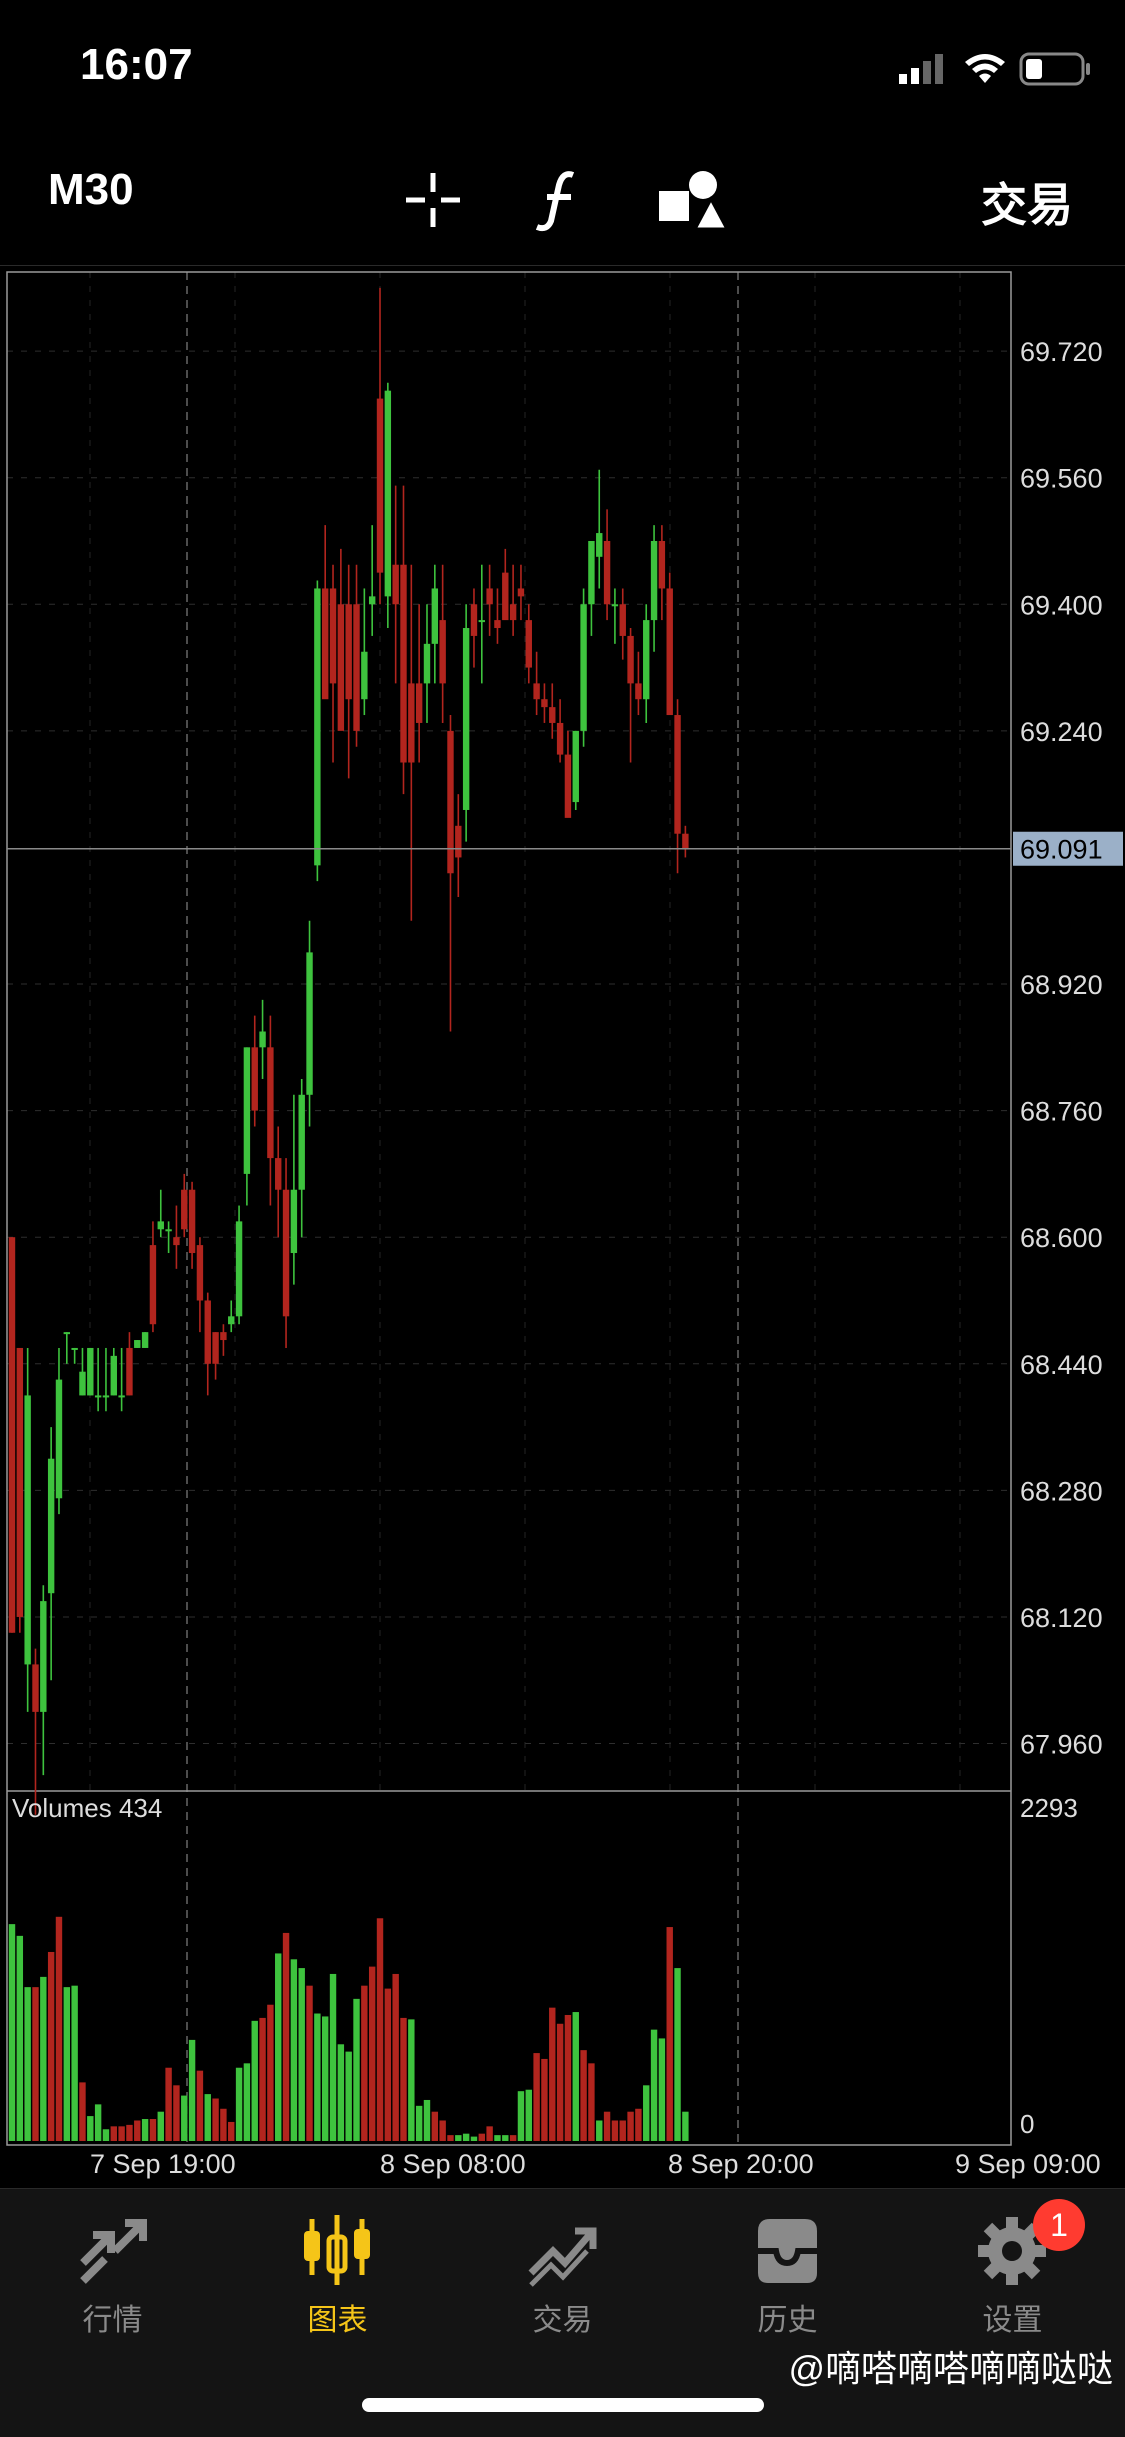  I want to click on price-tick: 69.720, so click(1061, 352).